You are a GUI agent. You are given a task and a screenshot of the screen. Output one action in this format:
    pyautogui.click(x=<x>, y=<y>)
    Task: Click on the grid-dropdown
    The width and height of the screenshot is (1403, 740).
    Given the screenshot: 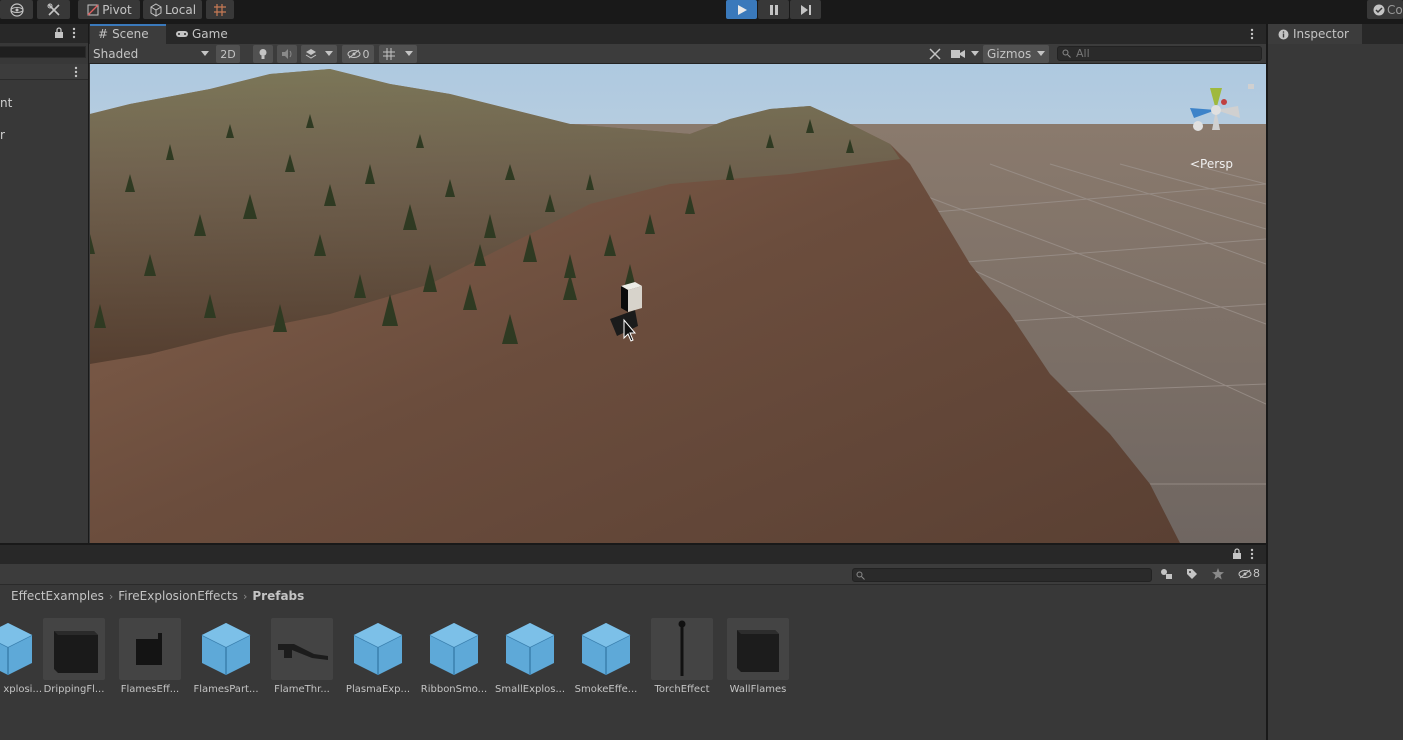 What is the action you would take?
    pyautogui.click(x=398, y=54)
    